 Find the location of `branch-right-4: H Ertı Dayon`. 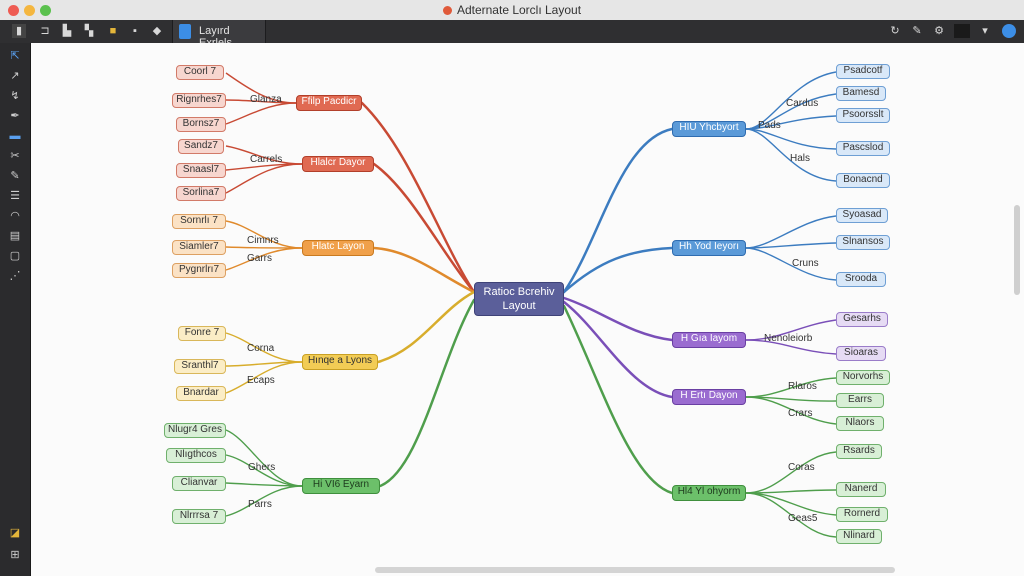

branch-right-4: H Ertı Dayon is located at coordinates (709, 397).